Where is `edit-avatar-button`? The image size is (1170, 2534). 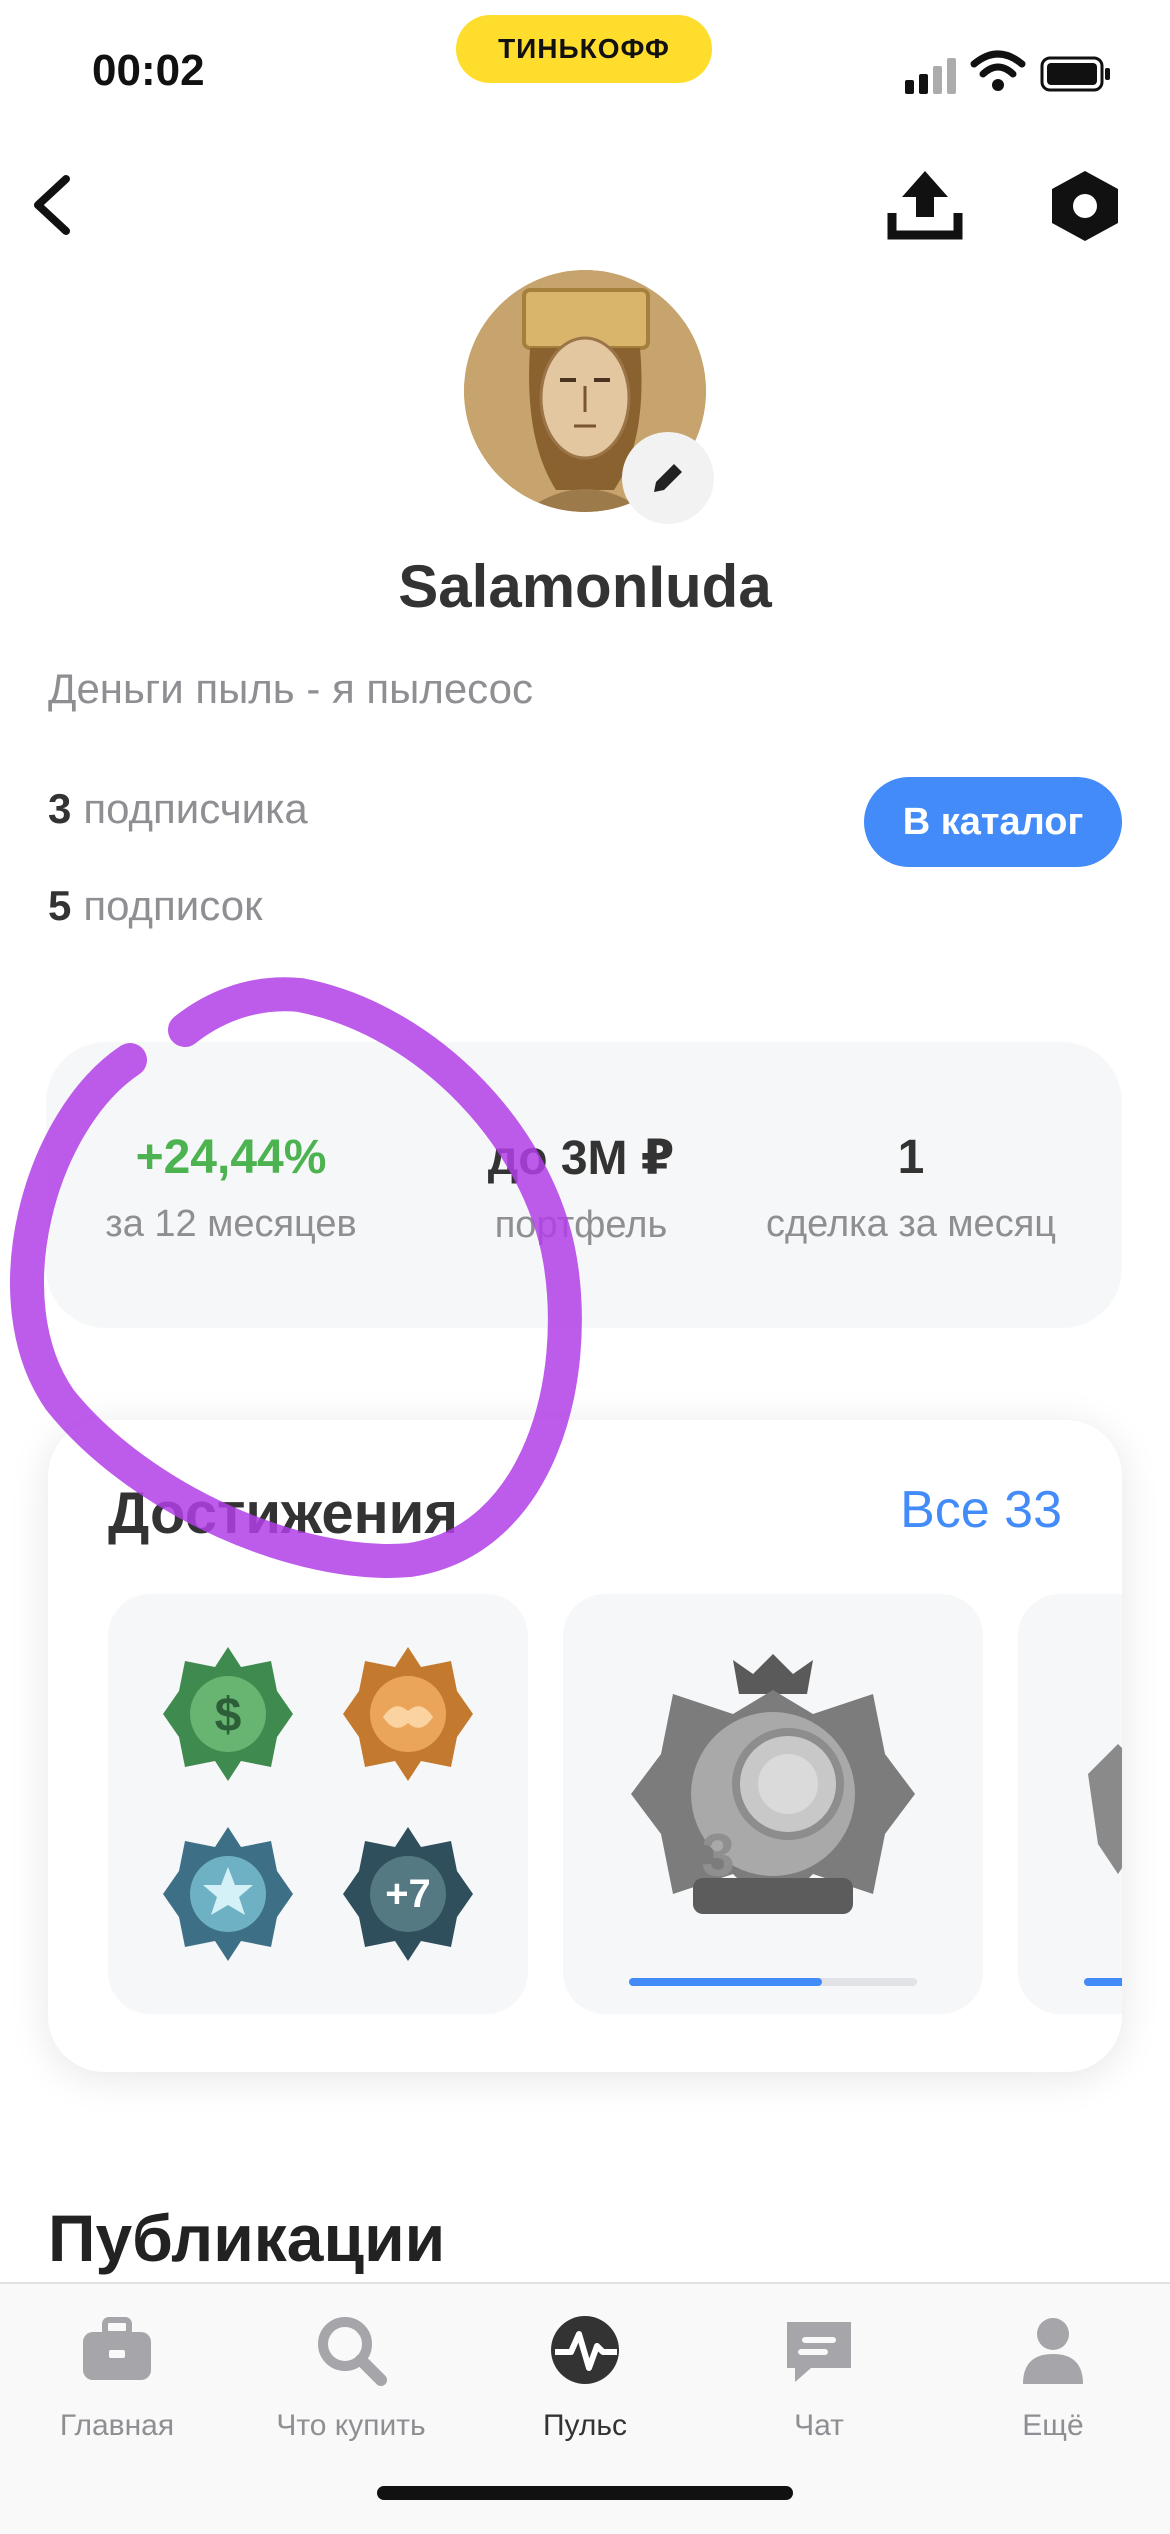
edit-avatar-button is located at coordinates (668, 478).